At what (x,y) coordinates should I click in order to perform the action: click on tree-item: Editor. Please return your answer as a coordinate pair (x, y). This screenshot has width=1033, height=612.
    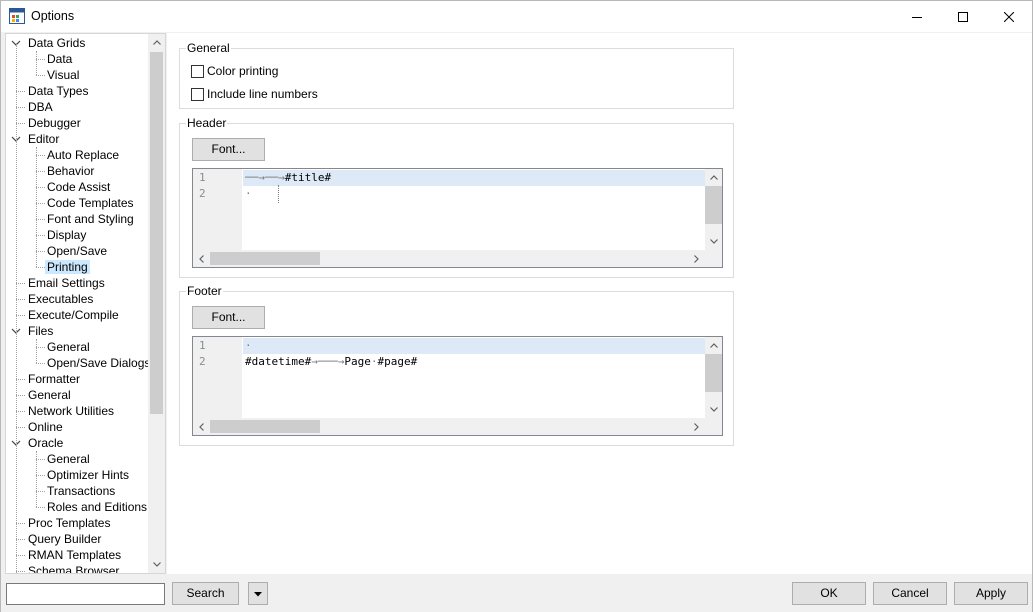
    Looking at the image, I should click on (43, 139).